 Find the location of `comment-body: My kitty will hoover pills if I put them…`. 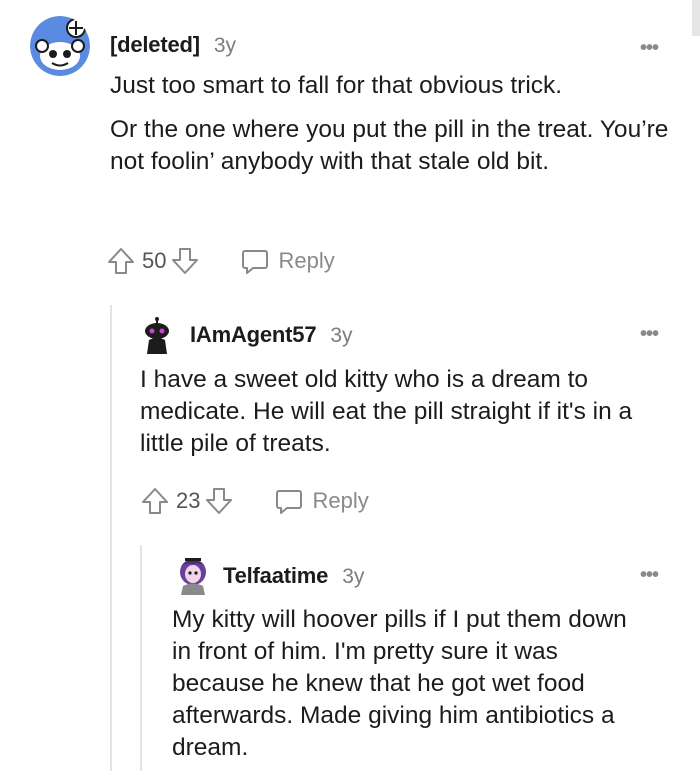

comment-body: My kitty will hoover pills if I put them… is located at coordinates (407, 690).